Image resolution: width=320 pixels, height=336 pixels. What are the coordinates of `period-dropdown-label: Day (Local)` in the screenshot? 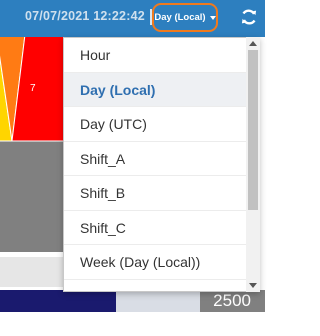 It's located at (180, 17).